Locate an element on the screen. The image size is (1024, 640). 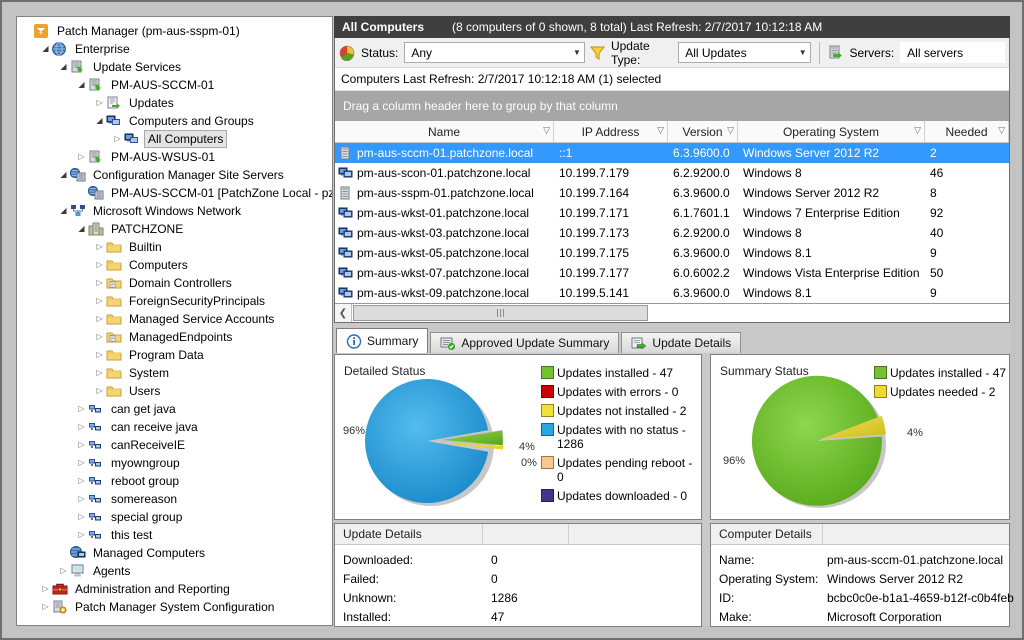
scrollbar-thumb is located at coordinates (500, 313).